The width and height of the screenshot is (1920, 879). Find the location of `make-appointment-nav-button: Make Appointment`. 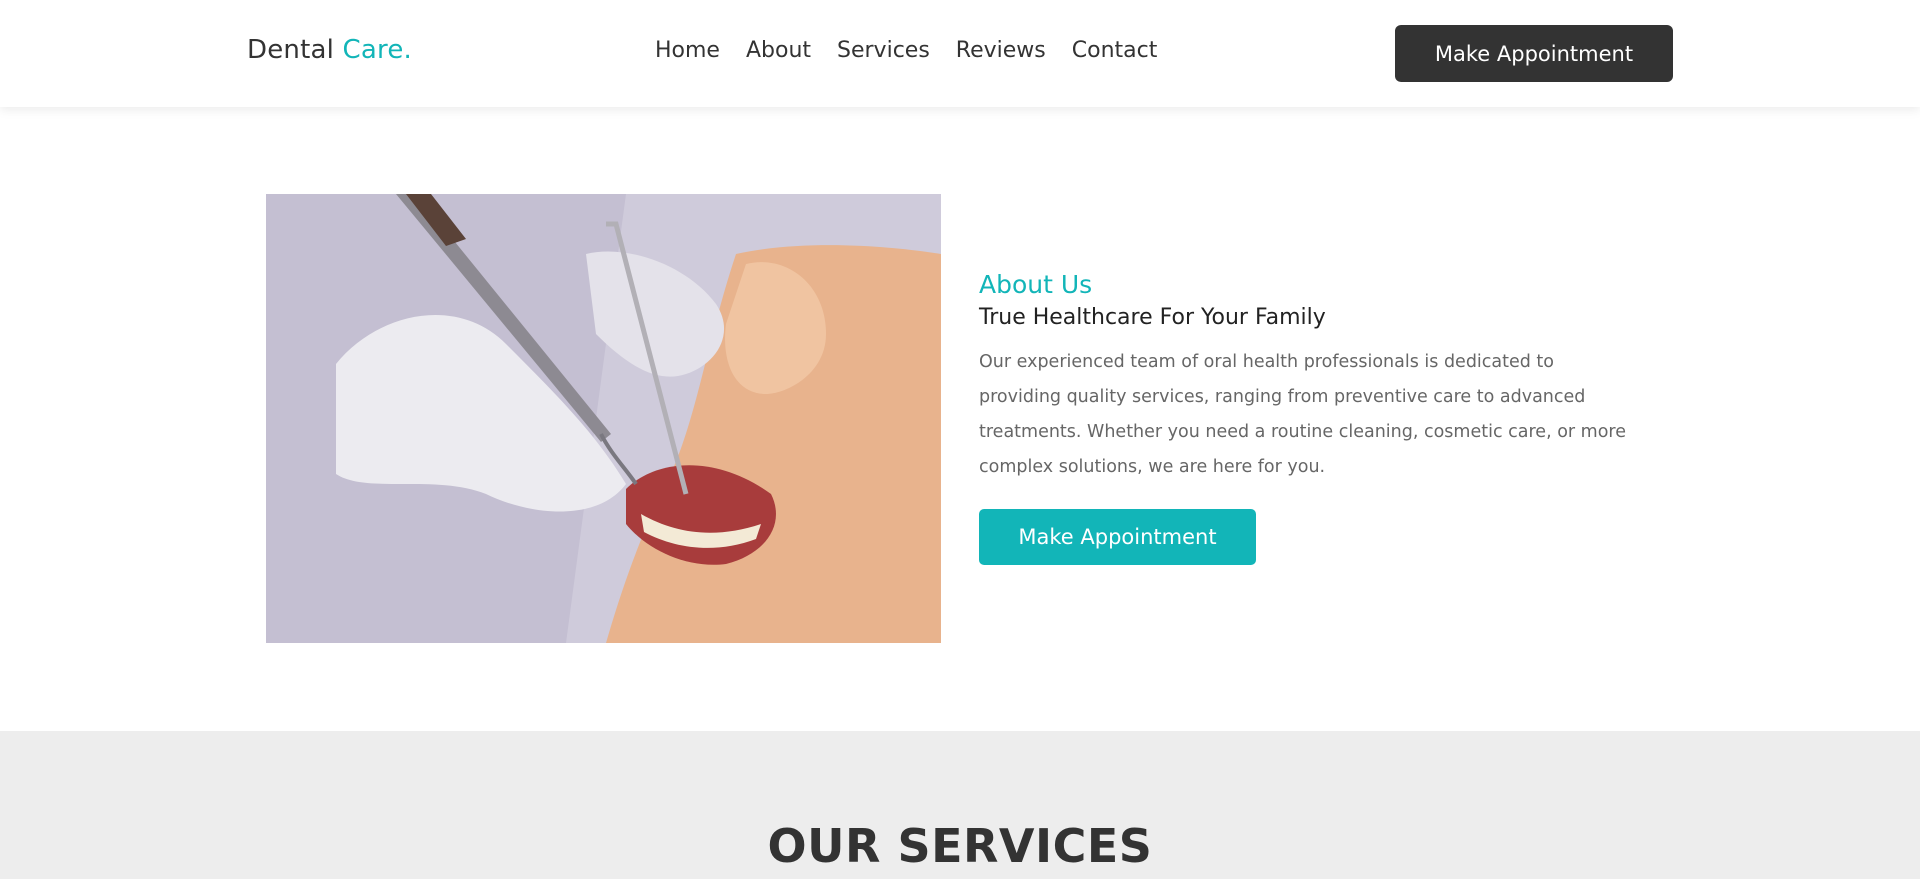

make-appointment-nav-button: Make Appointment is located at coordinates (1534, 53).